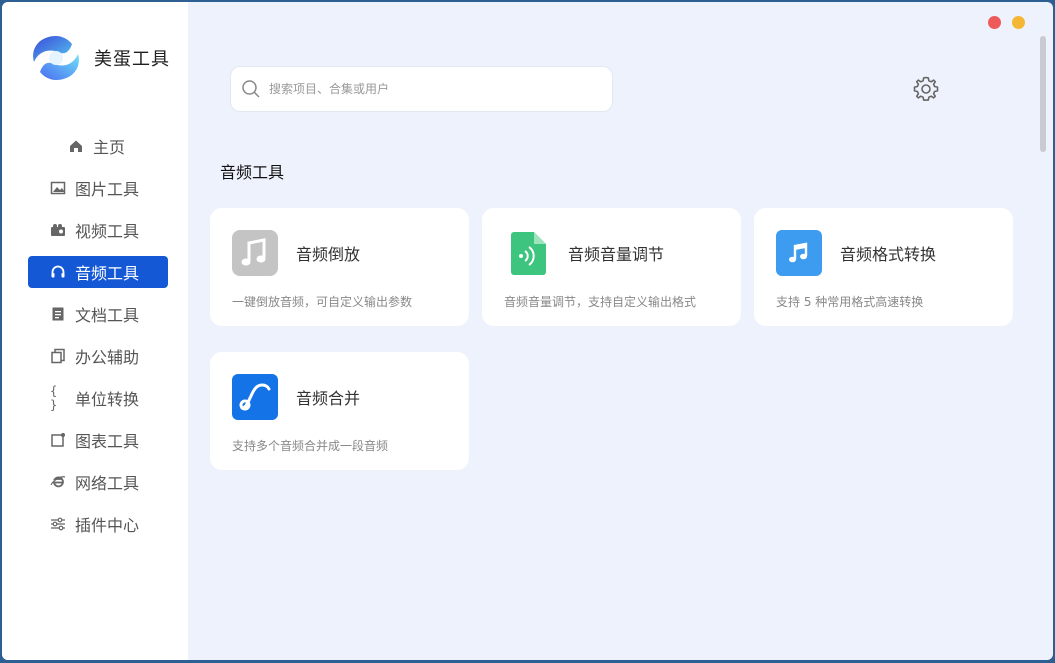 This screenshot has height=663, width=1055. I want to click on tool-card-audio-merge: 音频合并 支持多个音频合并成一段音频, so click(339, 411).